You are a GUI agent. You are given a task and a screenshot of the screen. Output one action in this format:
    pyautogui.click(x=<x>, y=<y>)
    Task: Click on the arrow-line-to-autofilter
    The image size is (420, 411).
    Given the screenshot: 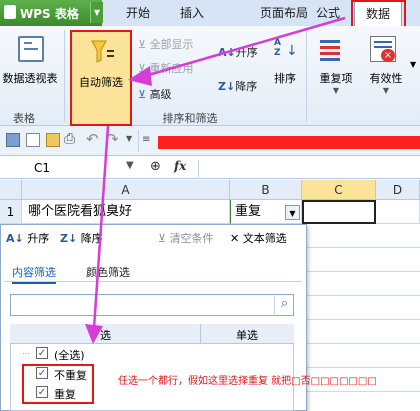 What is the action you would take?
    pyautogui.click(x=241, y=48)
    